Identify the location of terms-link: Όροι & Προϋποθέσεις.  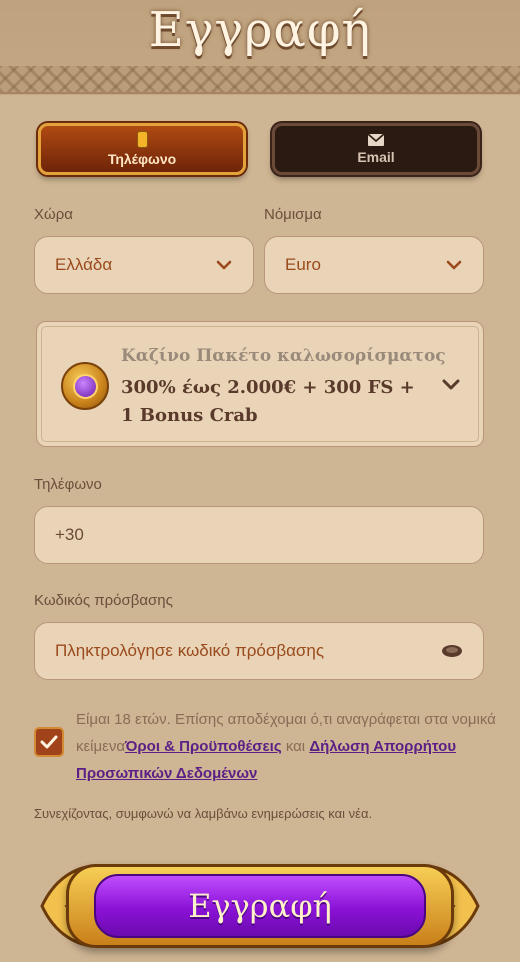
(203, 746).